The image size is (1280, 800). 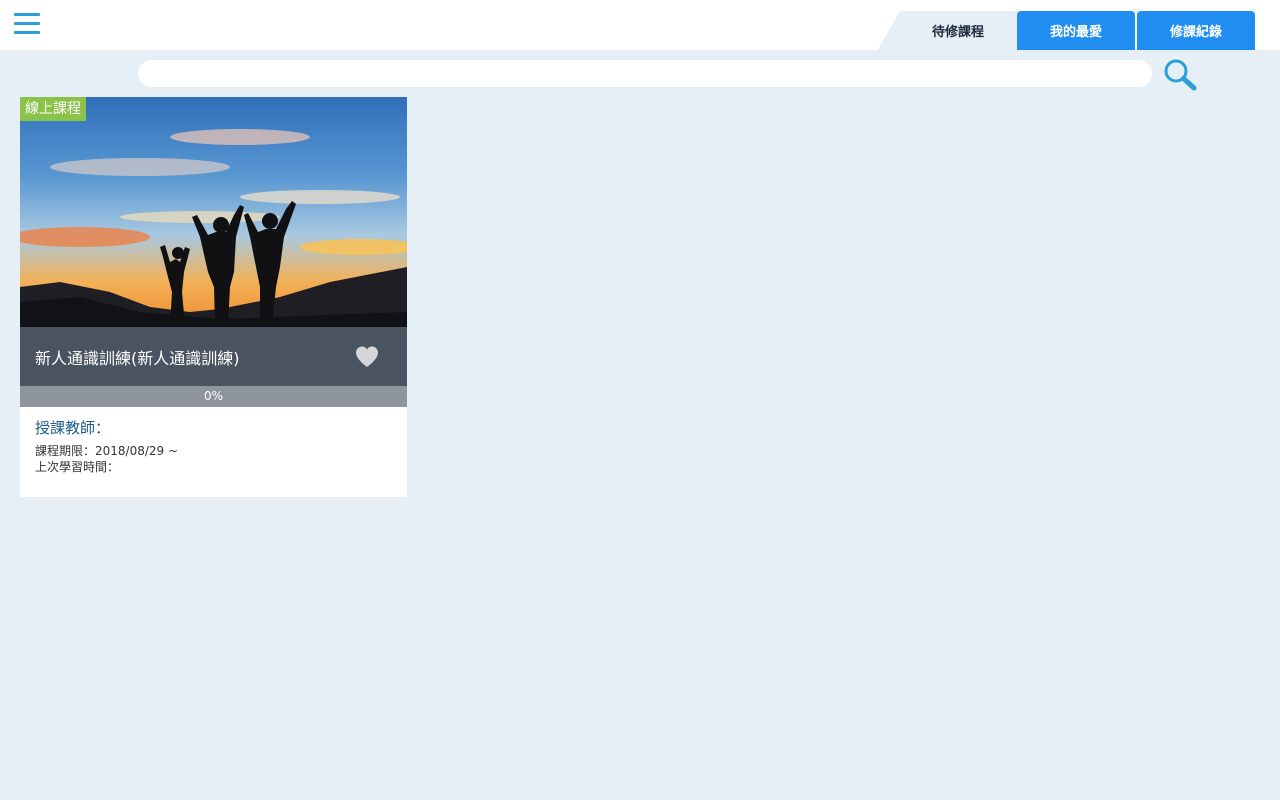 I want to click on search-icon, so click(x=1180, y=75).